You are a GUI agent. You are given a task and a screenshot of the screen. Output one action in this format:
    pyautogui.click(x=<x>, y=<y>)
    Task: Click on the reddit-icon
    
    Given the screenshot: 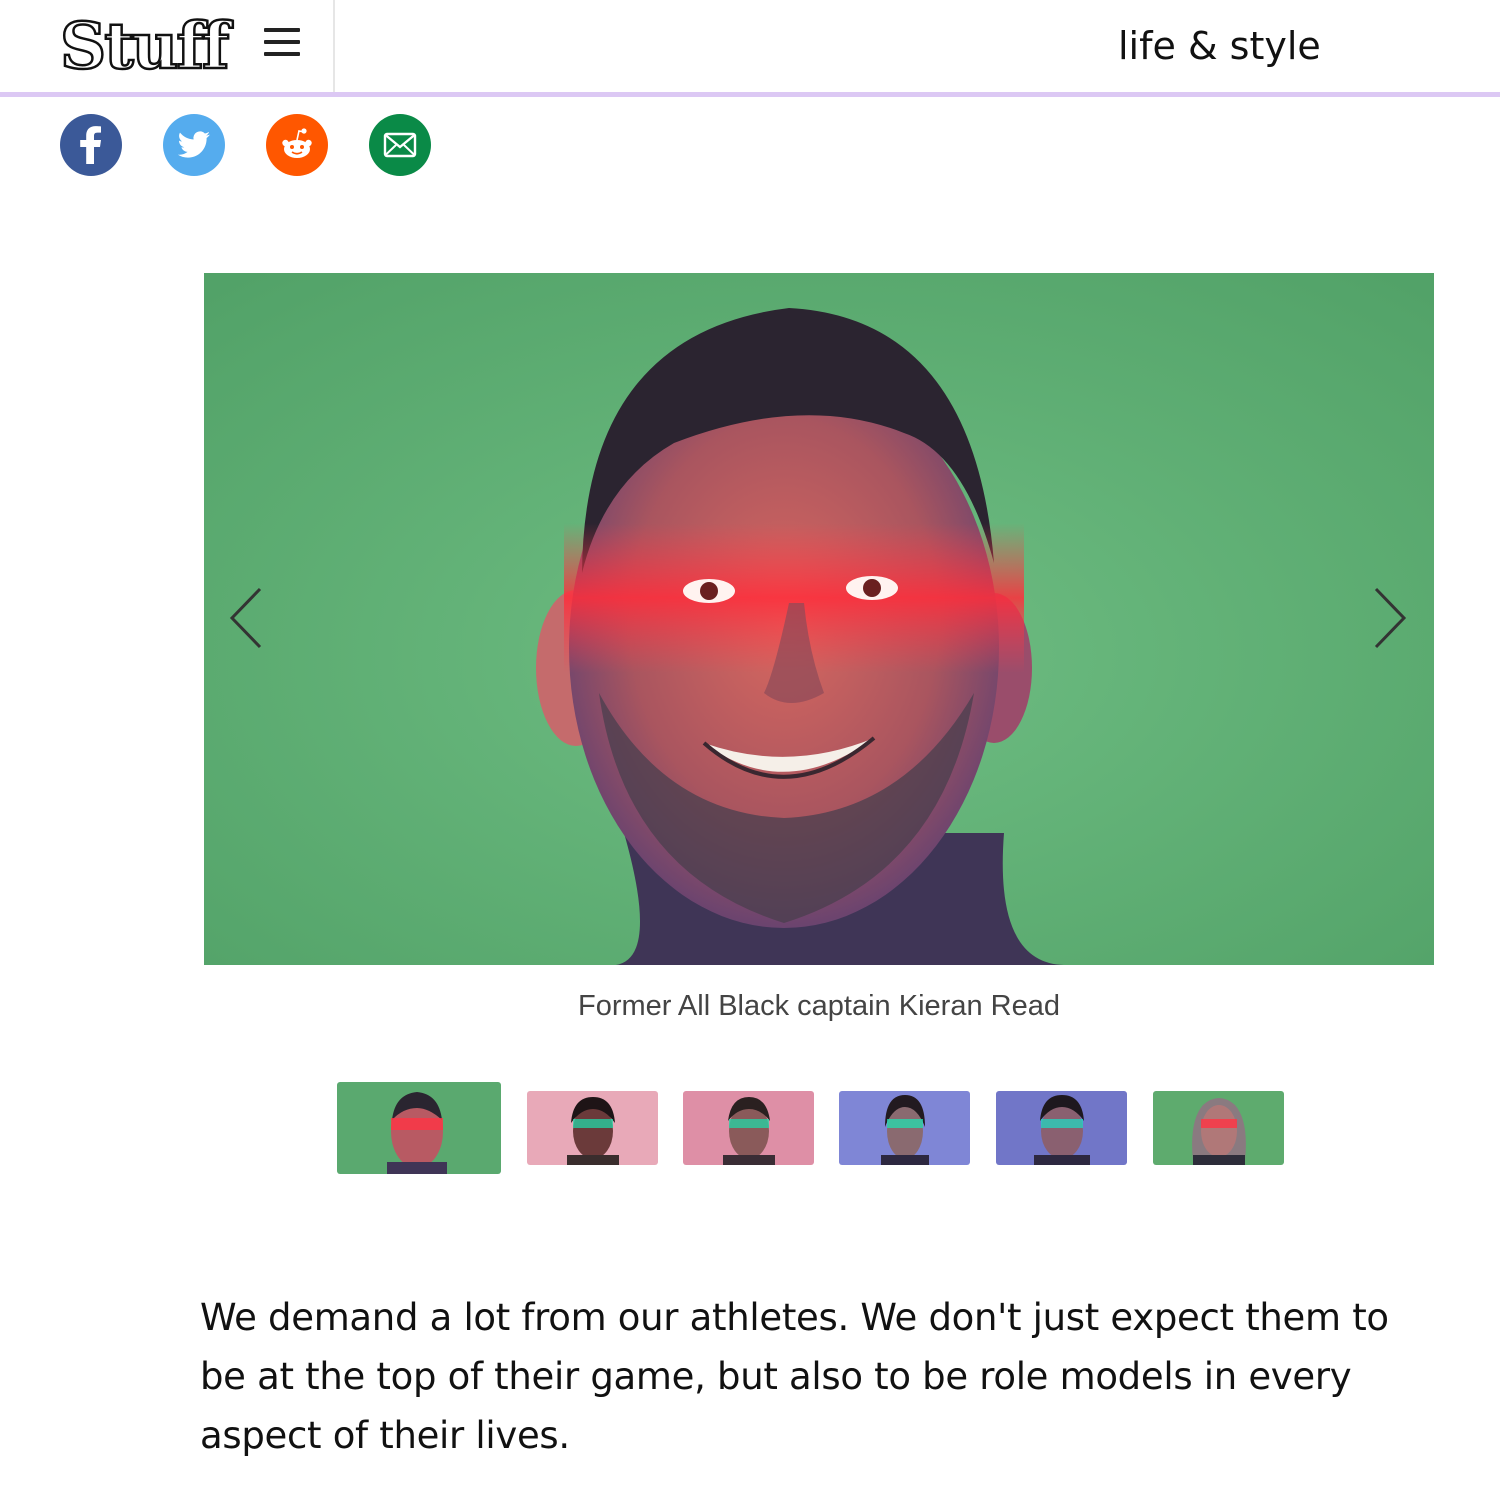 What is the action you would take?
    pyautogui.click(x=297, y=143)
    